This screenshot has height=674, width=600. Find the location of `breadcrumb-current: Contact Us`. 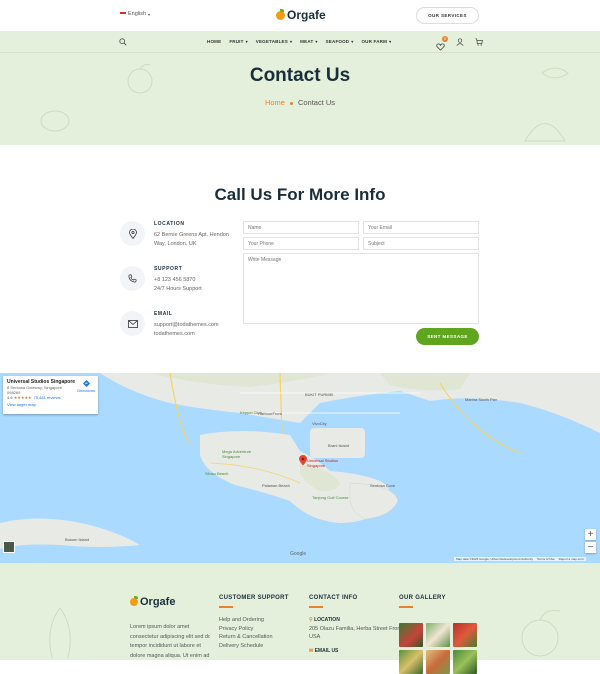

breadcrumb-current: Contact Us is located at coordinates (316, 102).